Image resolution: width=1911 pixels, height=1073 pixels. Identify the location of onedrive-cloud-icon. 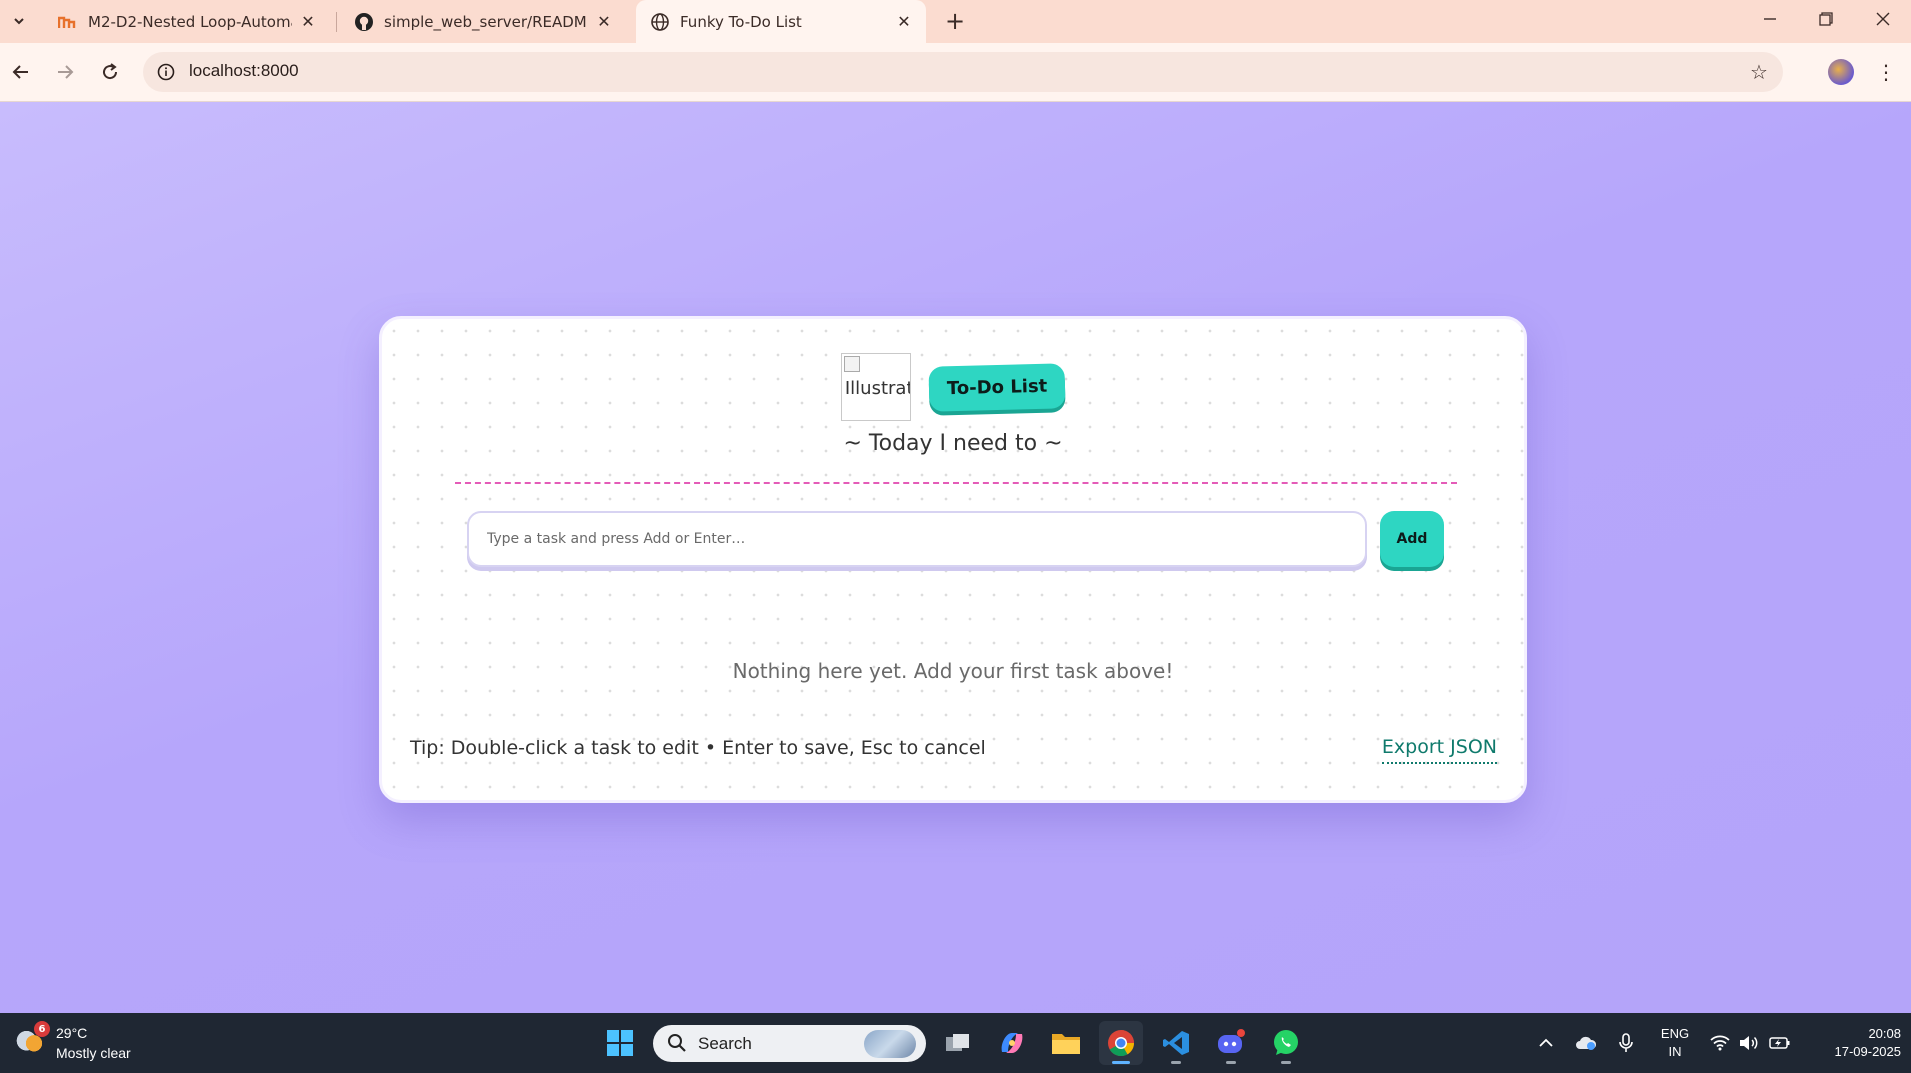
(1586, 1043).